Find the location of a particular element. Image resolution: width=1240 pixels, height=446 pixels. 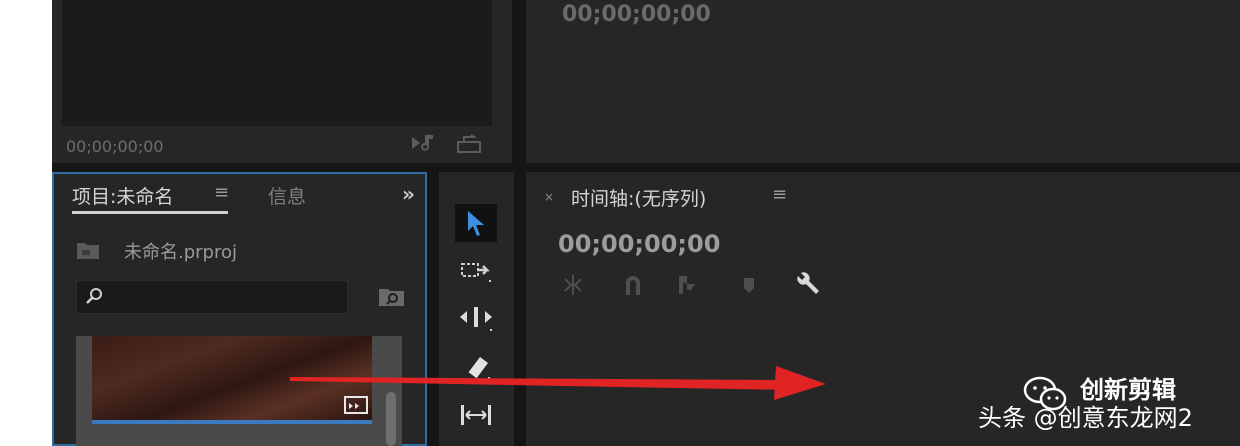

page-margin is located at coordinates (26, 223).